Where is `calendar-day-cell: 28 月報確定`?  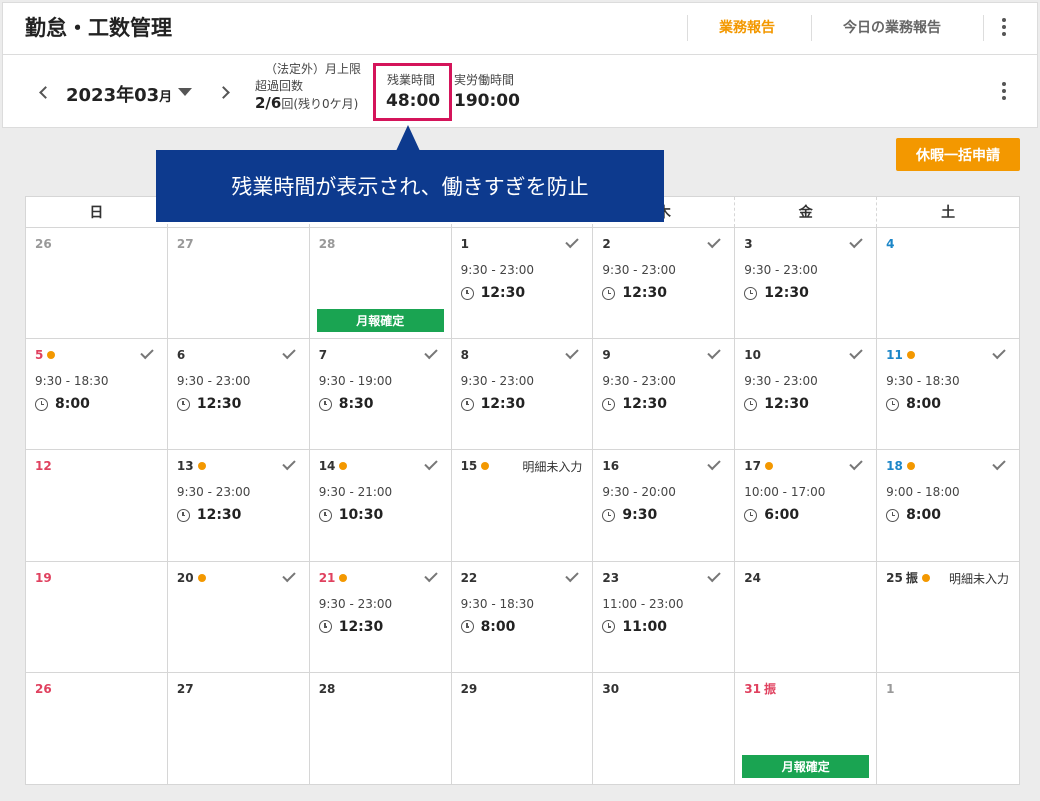 calendar-day-cell: 28 月報確定 is located at coordinates (380, 284).